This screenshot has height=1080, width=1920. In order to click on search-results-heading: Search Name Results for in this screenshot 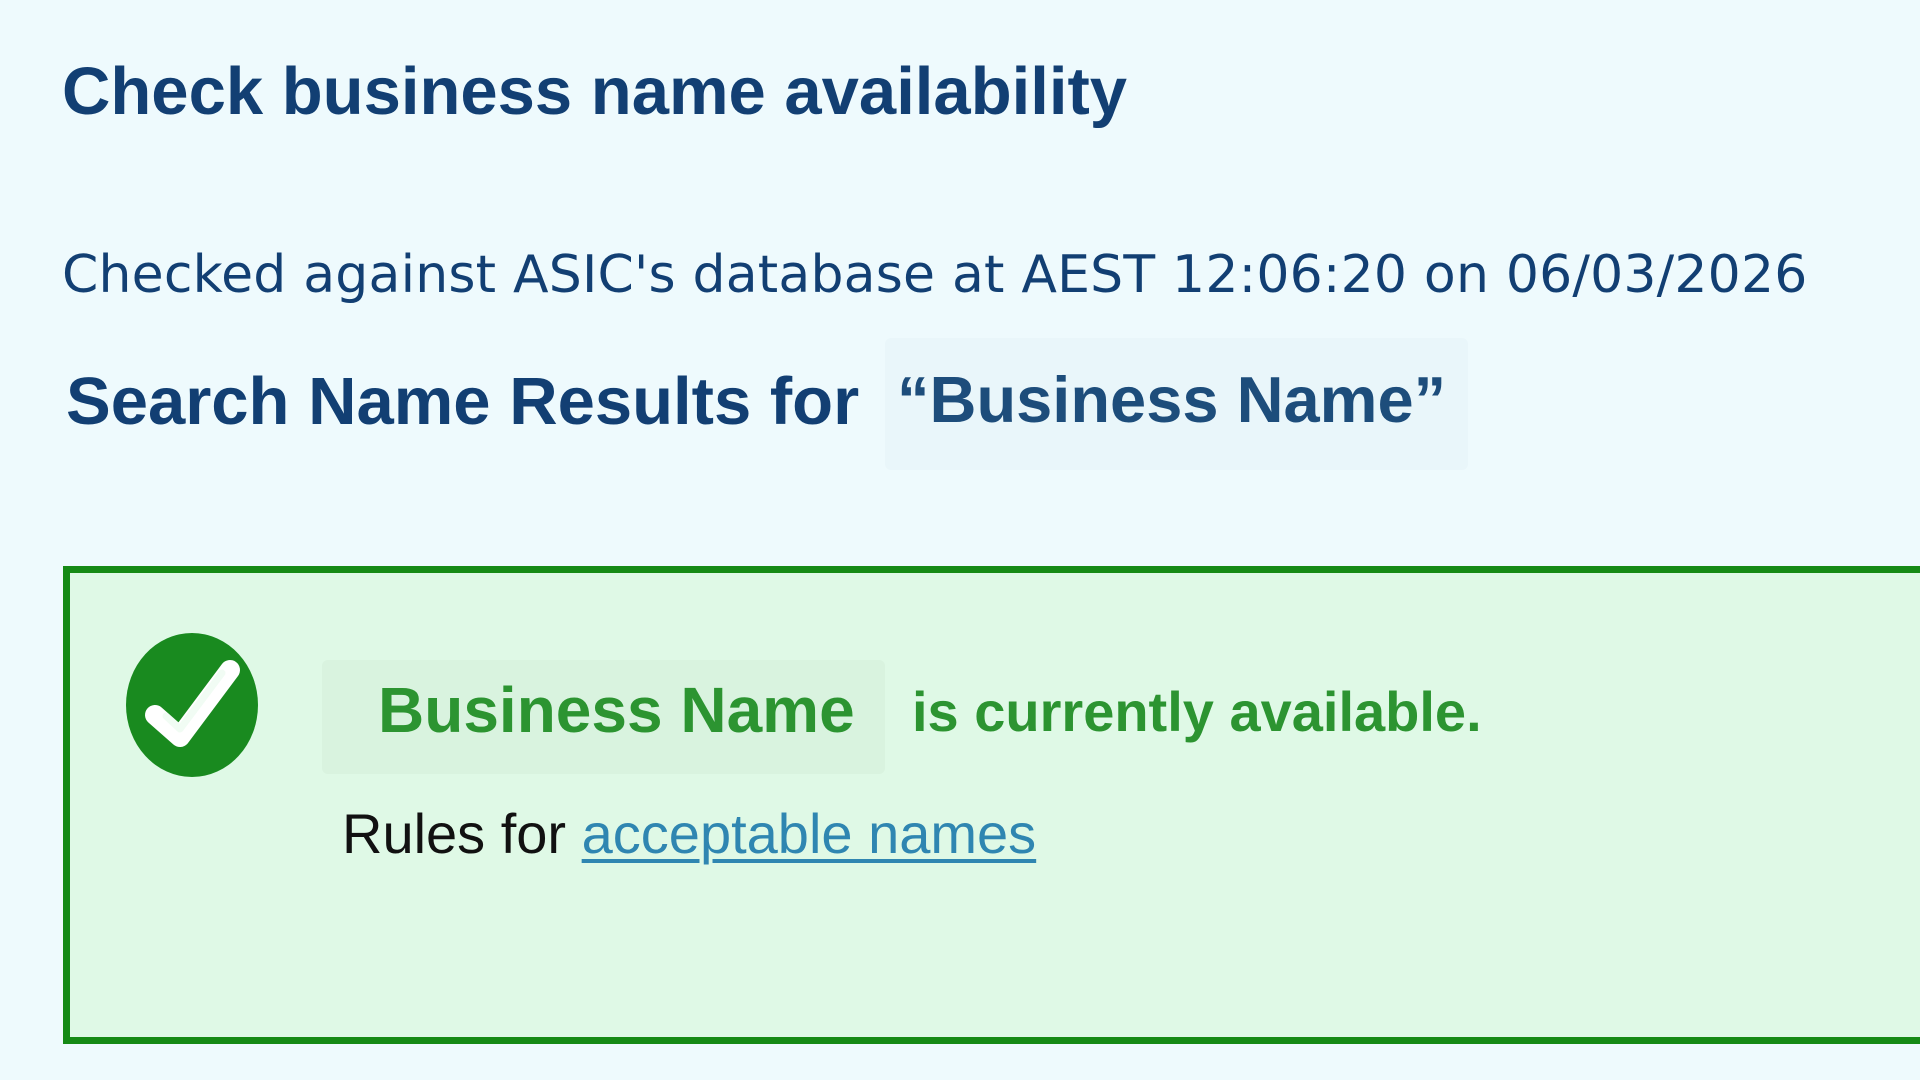, I will do `click(463, 401)`.